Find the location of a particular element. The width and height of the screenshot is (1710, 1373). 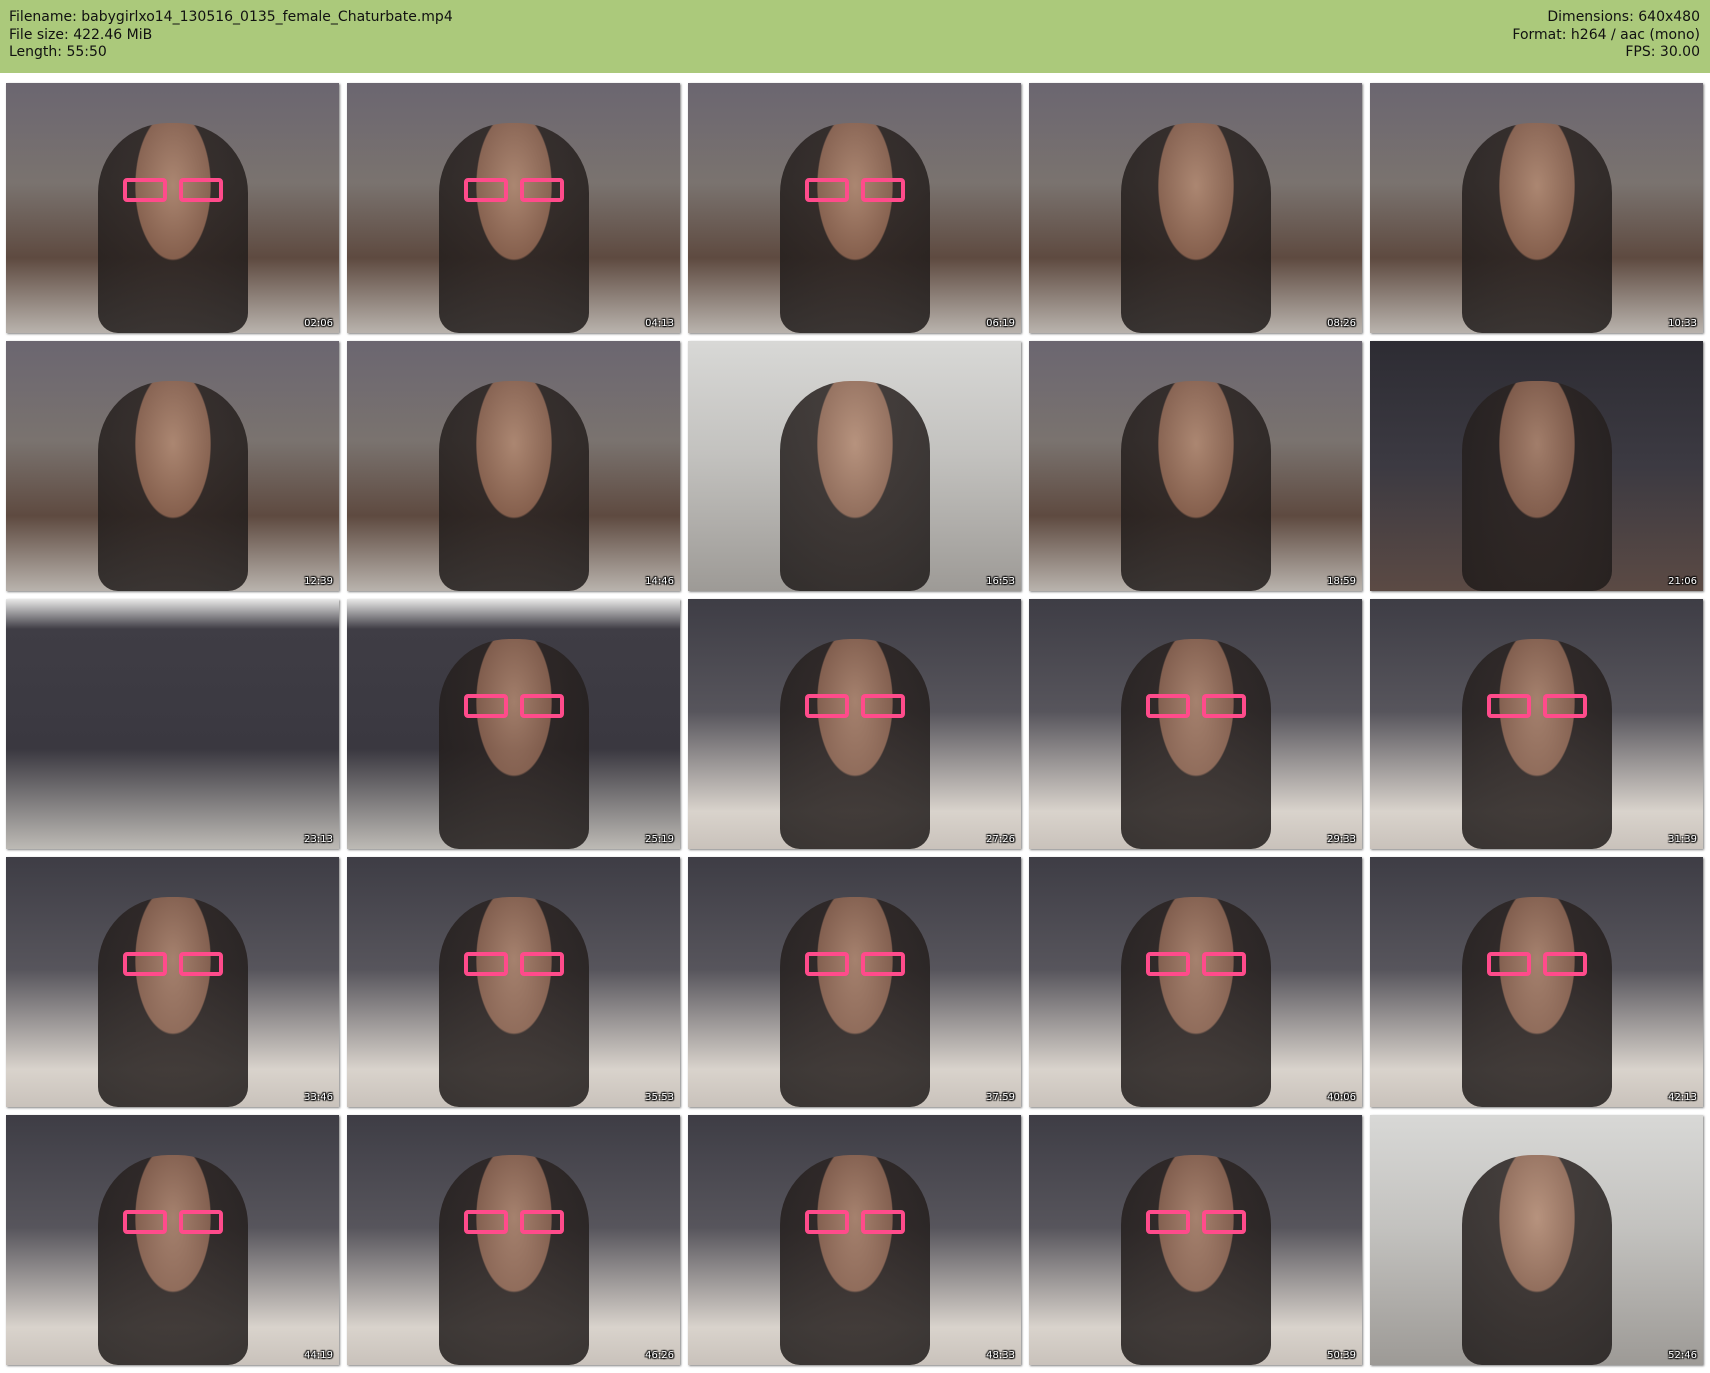

thumbnail: 21:06 is located at coordinates (1536, 466).